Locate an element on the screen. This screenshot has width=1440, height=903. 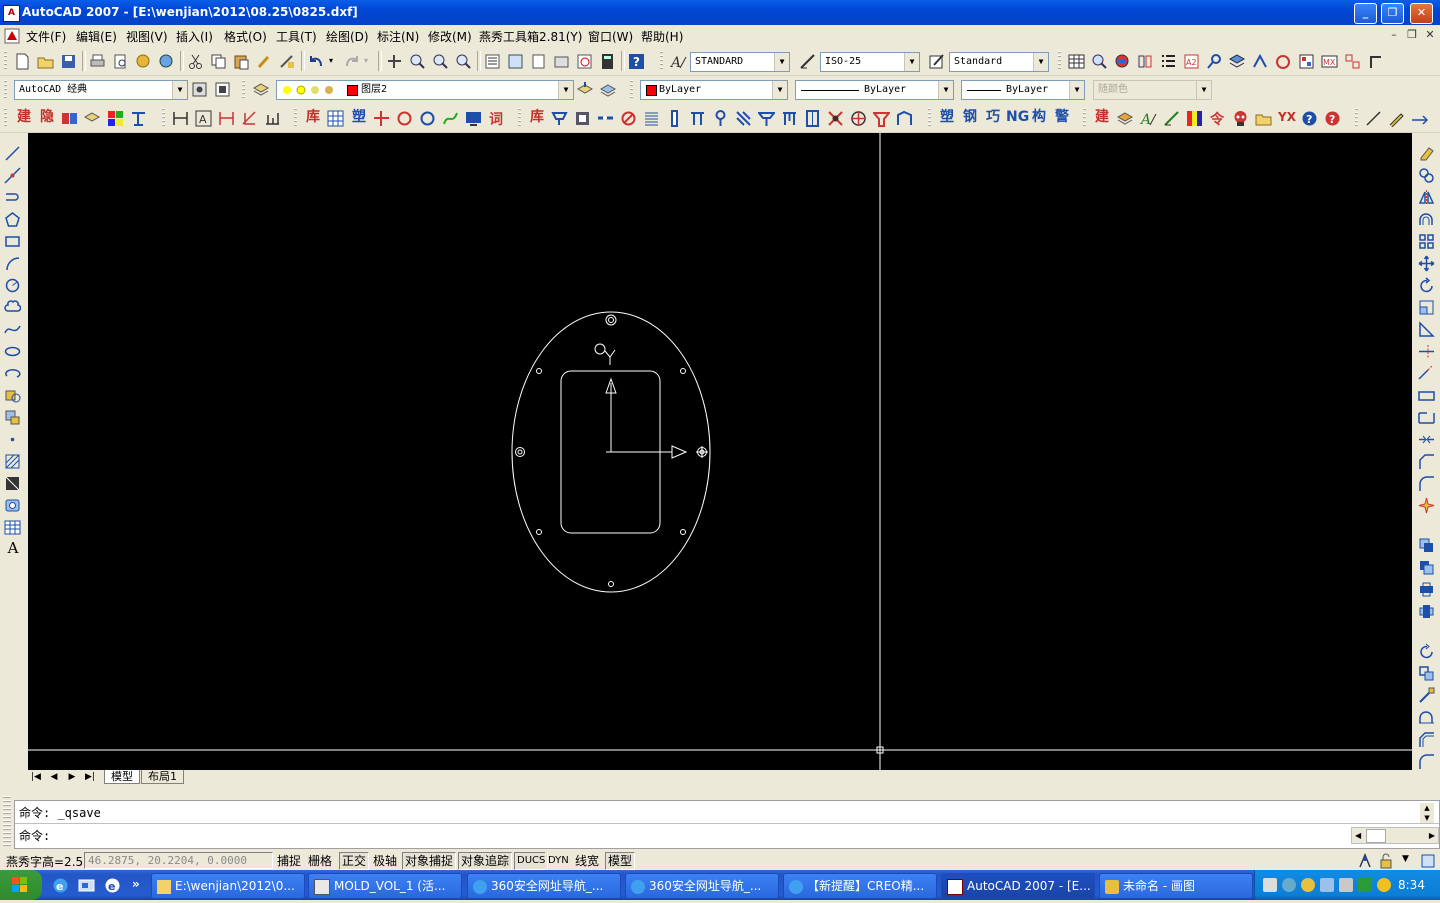
copy-icon is located at coordinates (218, 61).